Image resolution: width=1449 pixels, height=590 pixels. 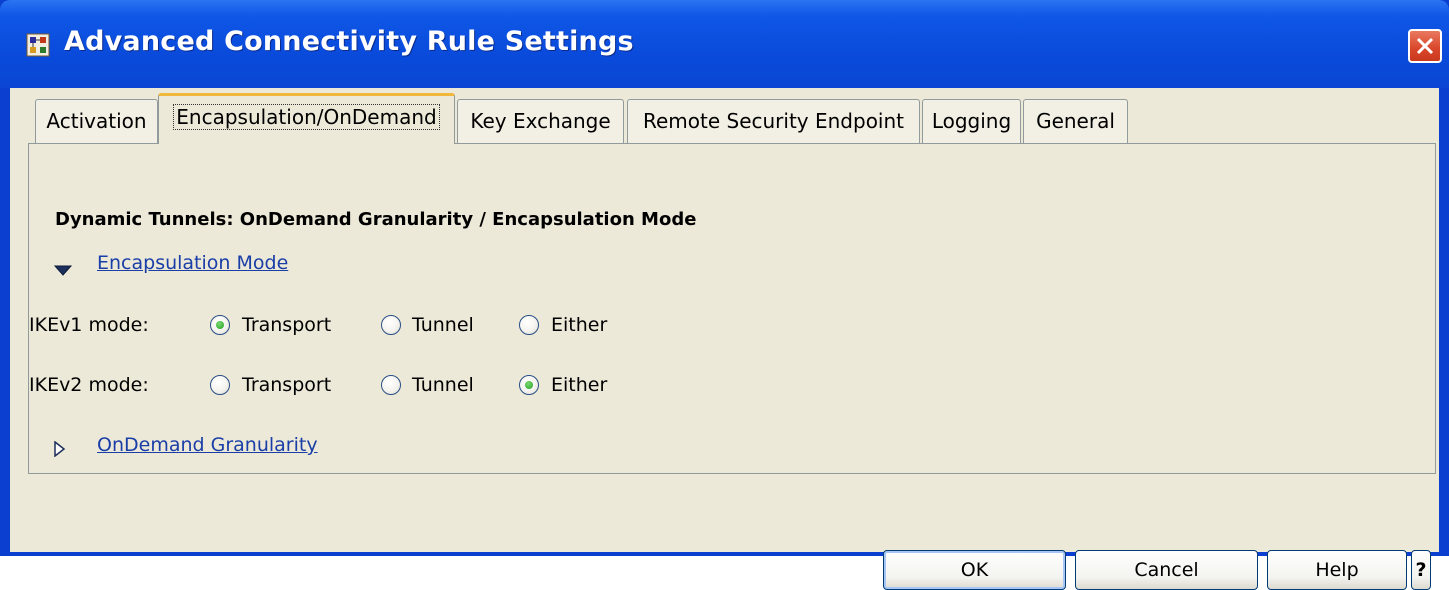 I want to click on tab-activation: Activation, so click(x=96, y=121).